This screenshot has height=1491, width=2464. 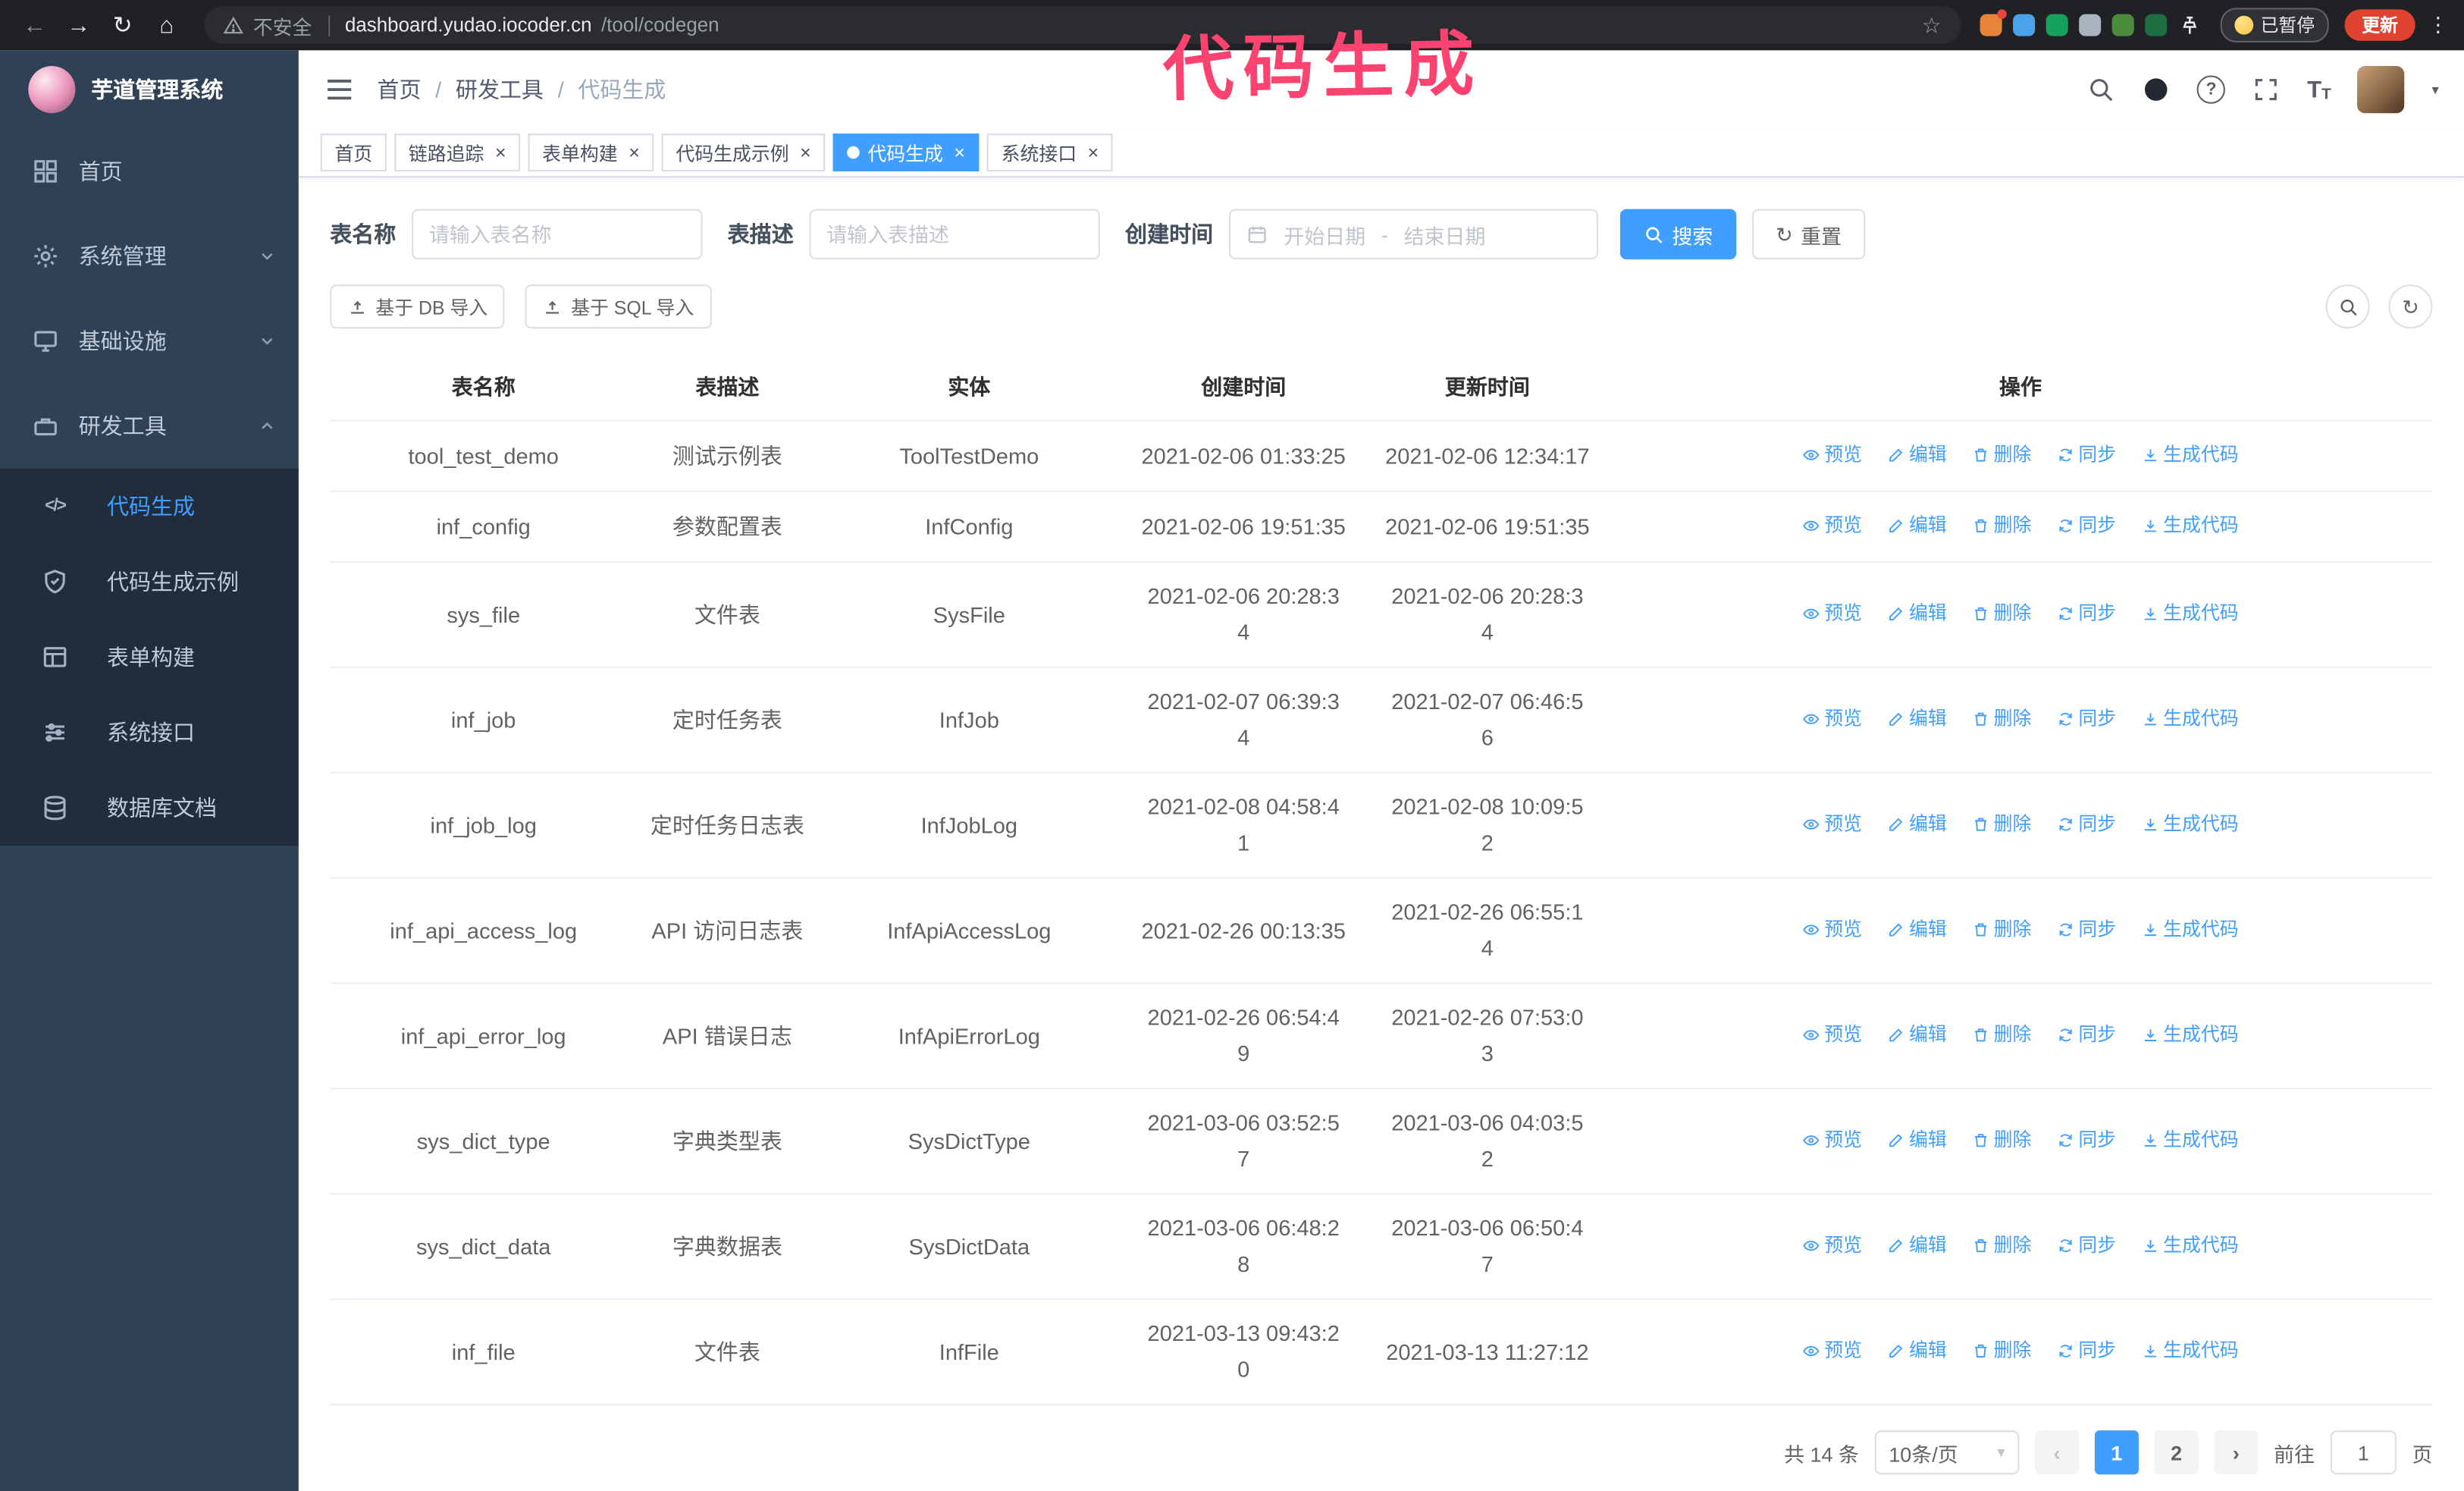 I want to click on browser-menu-icon: ⋮, so click(x=2438, y=25).